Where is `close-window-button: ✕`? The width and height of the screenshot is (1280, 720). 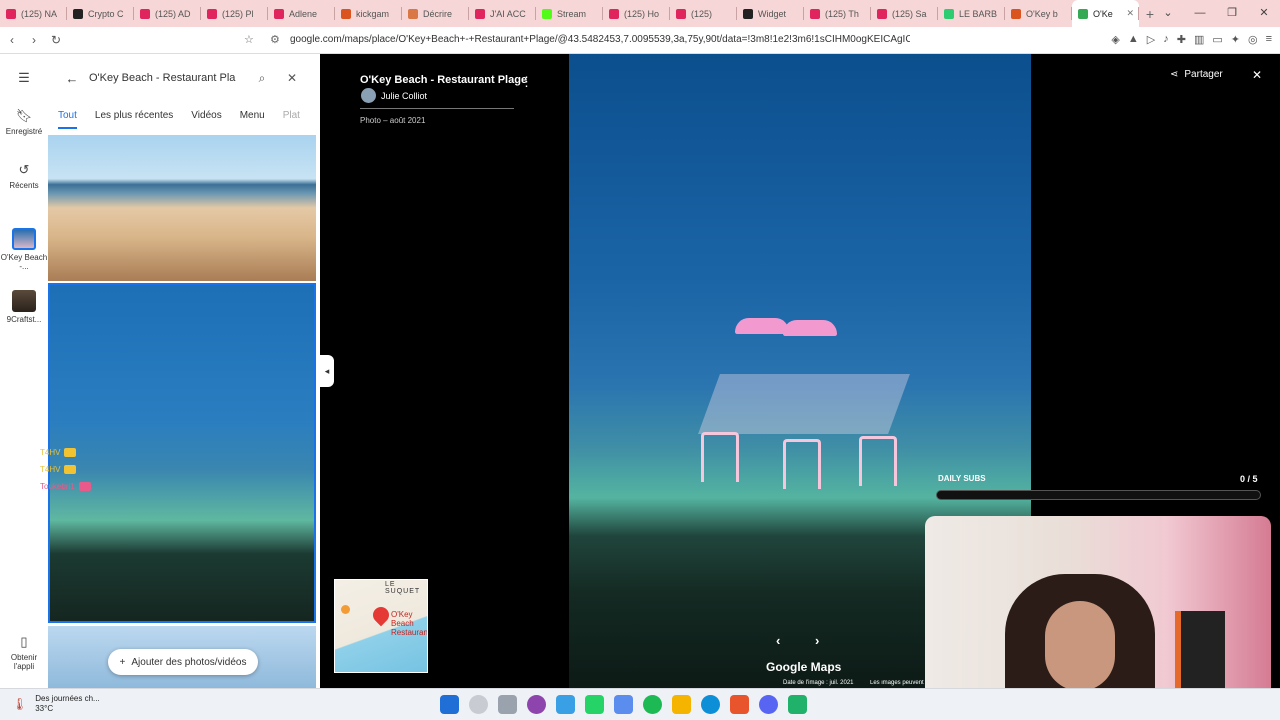 close-window-button: ✕ is located at coordinates (1264, 13).